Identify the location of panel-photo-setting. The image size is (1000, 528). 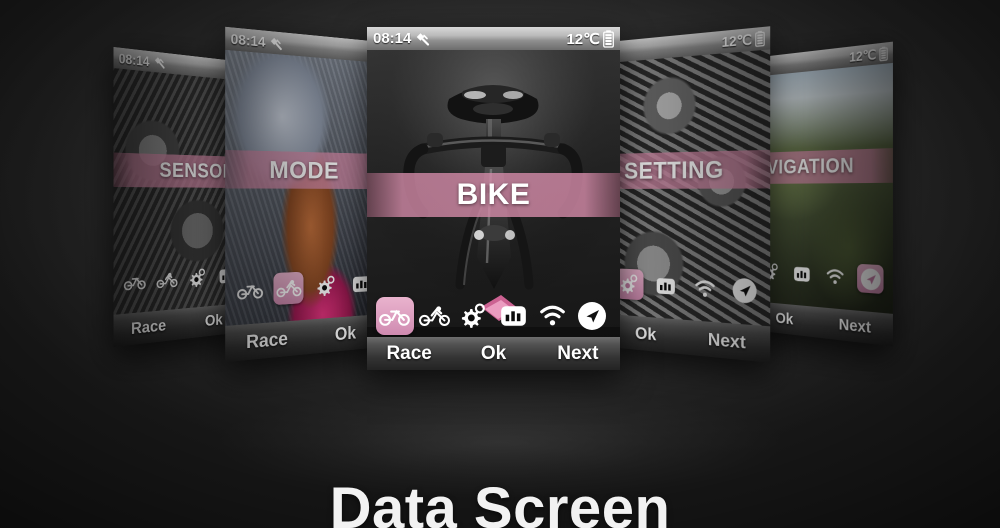
(689, 194).